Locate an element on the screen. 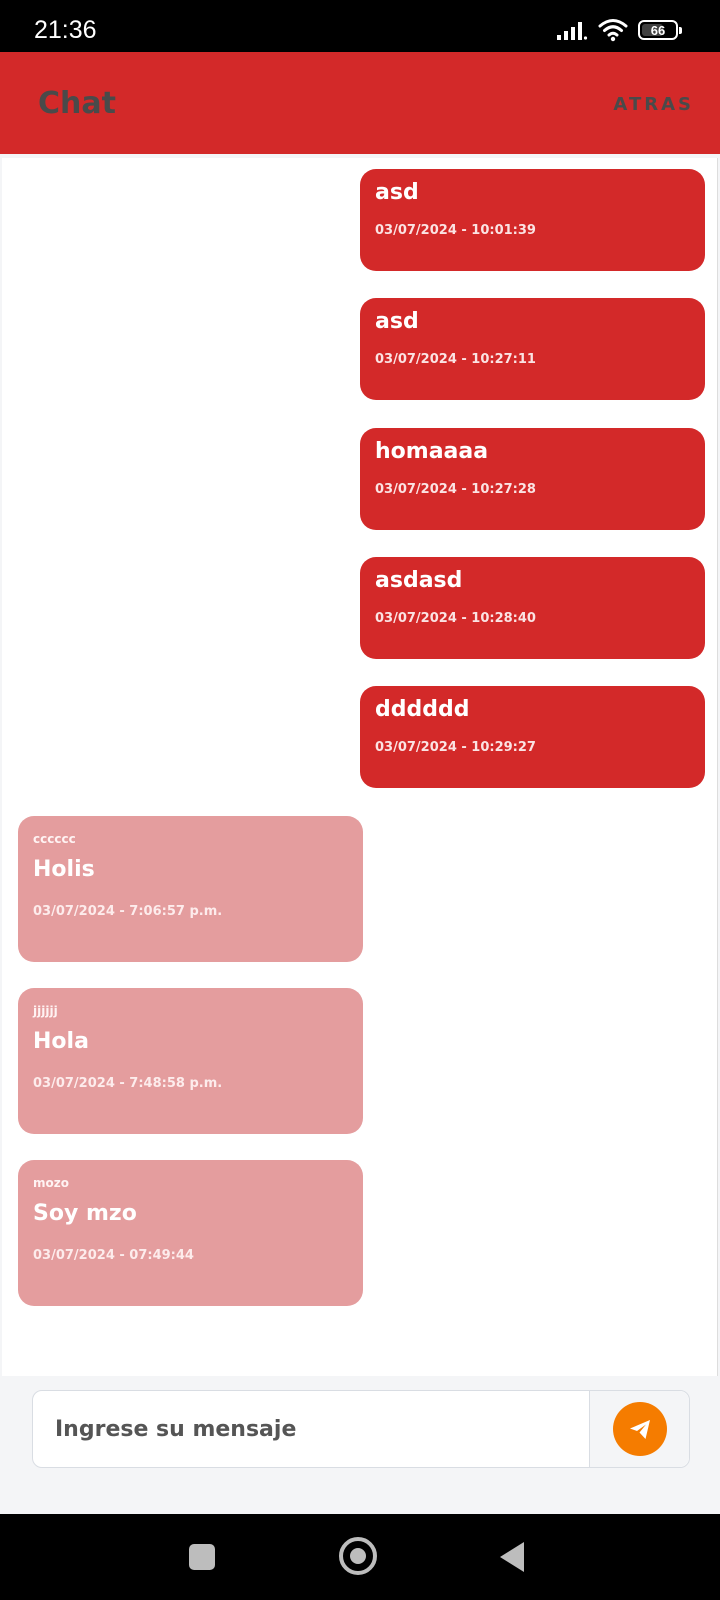  send-button-circle is located at coordinates (639, 1429).